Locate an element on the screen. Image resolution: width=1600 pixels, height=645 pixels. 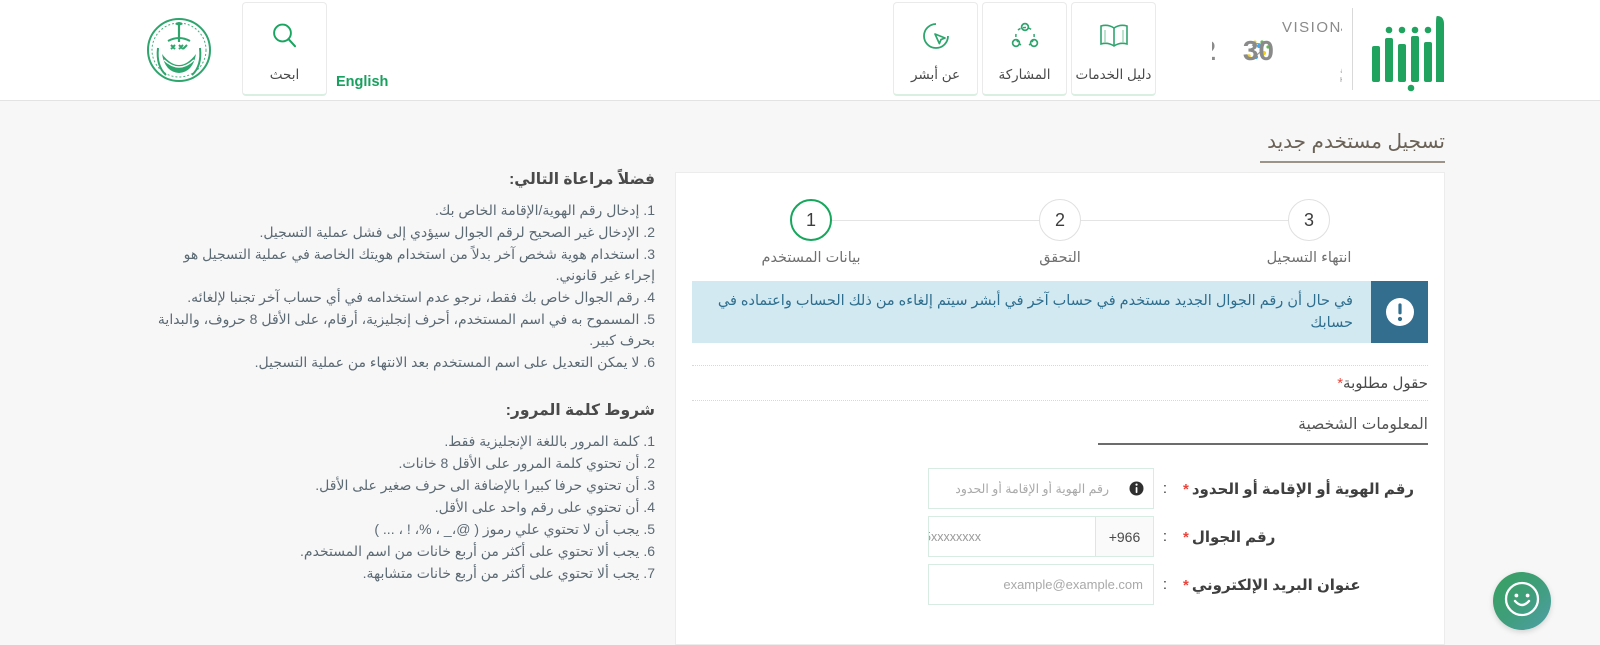
search-tile: ابحث is located at coordinates (284, 49).